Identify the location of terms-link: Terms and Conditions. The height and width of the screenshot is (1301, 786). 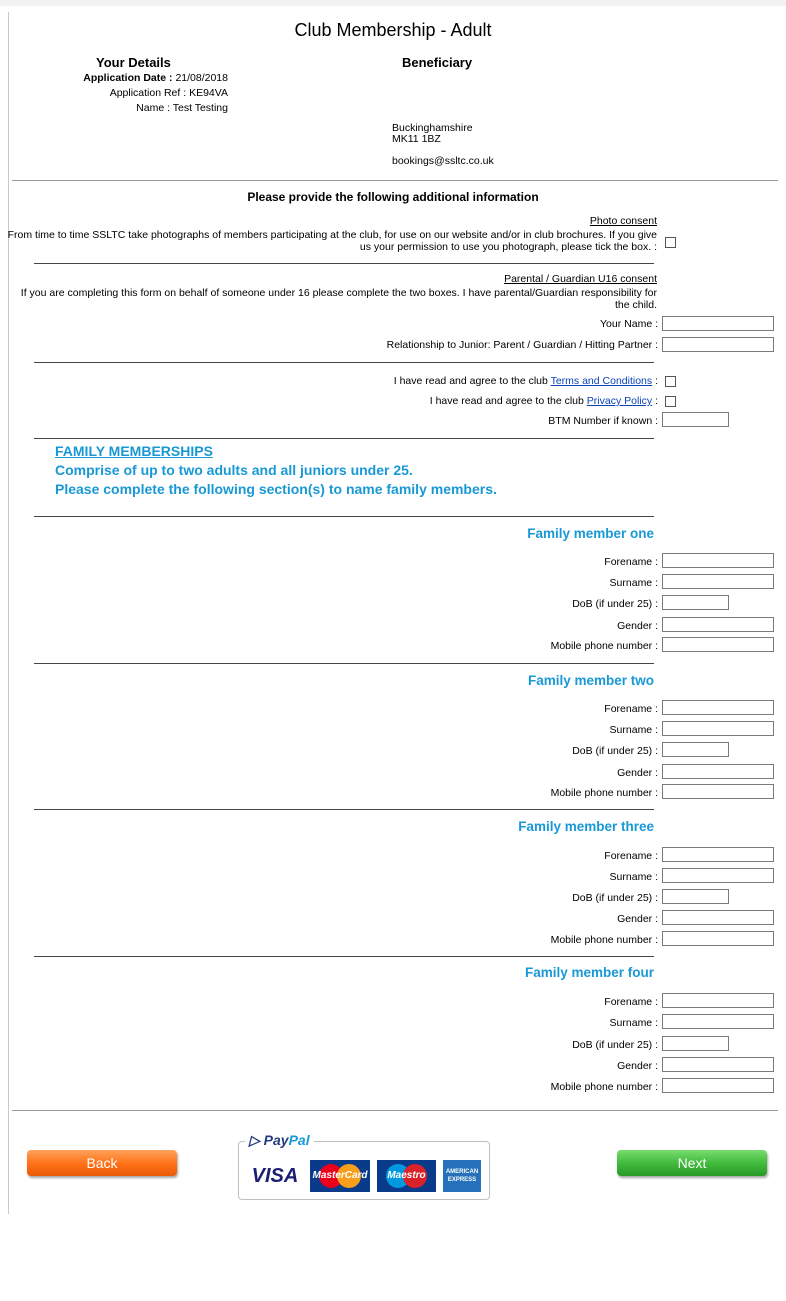
(602, 381).